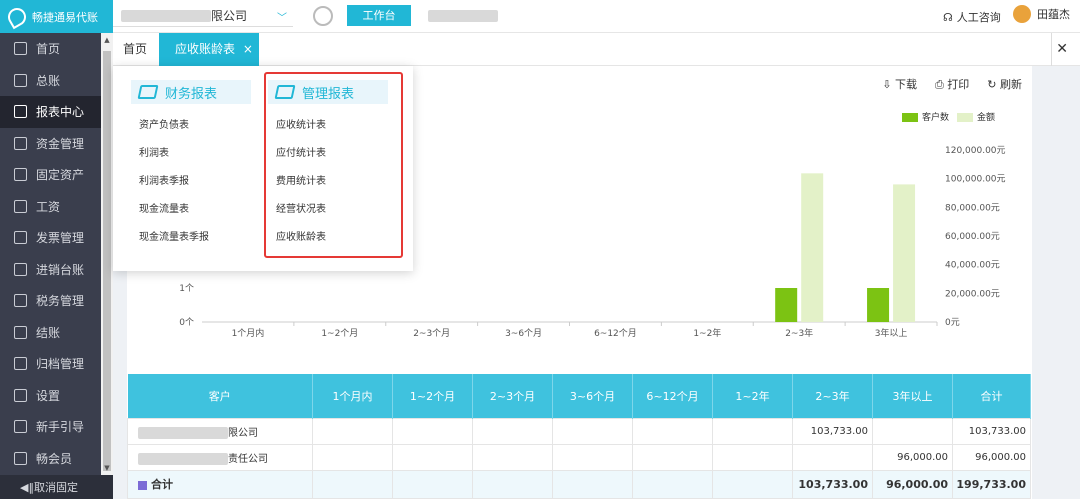 Image resolution: width=1080 pixels, height=499 pixels. I want to click on bar-customer-count, so click(878, 305).